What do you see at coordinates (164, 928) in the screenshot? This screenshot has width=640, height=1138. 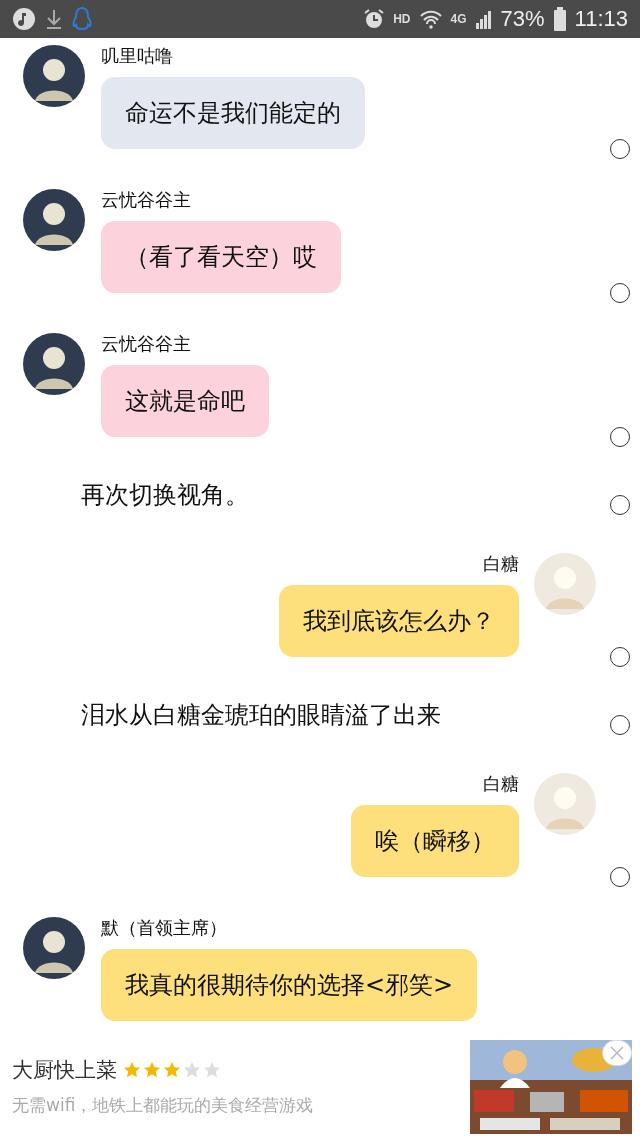 I see `sender-name: 默（首领主席）` at bounding box center [164, 928].